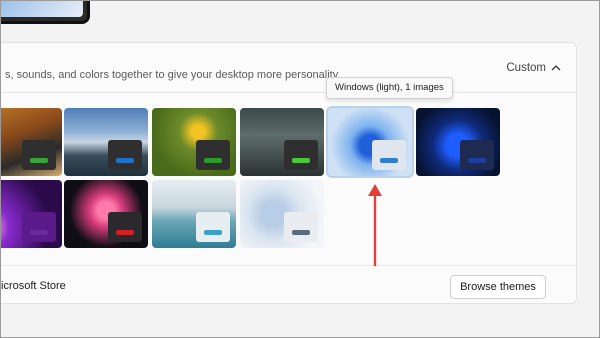  Describe the element at coordinates (498, 287) in the screenshot. I see `browse-themes-button: Browse themes` at that location.